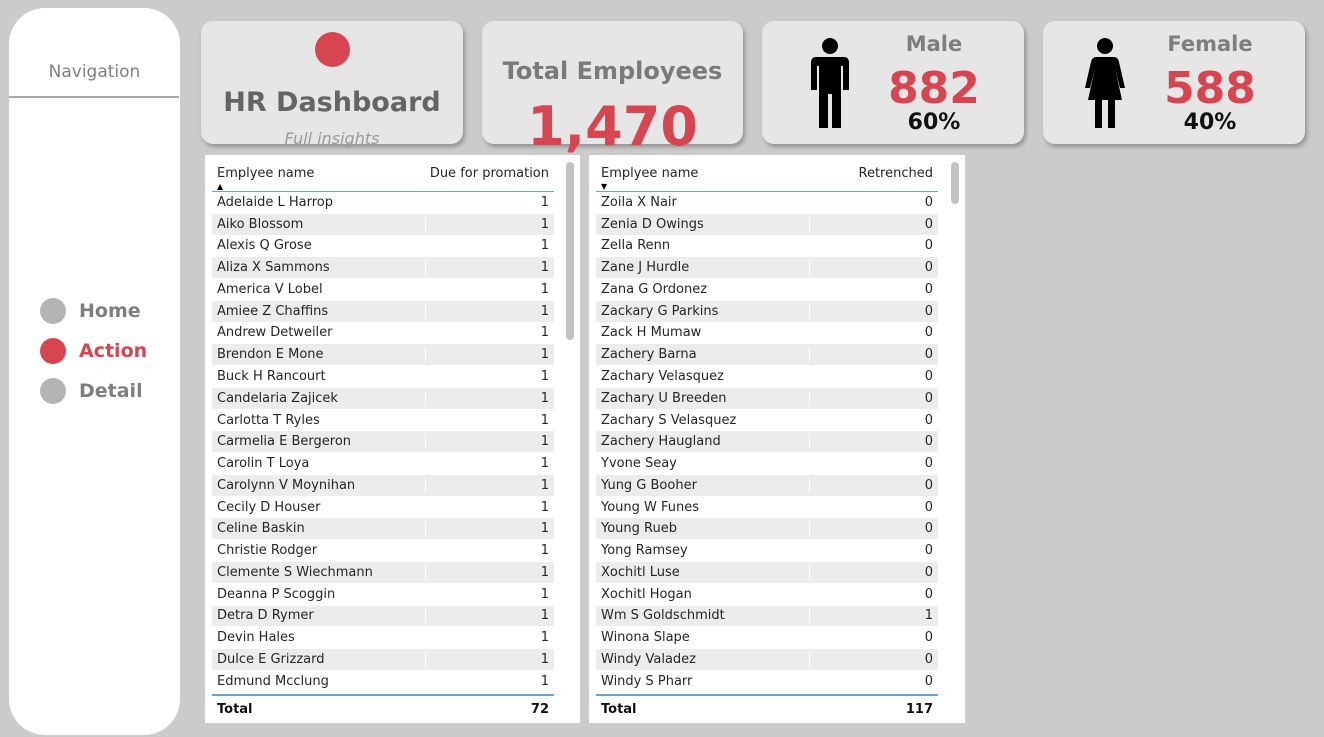 The width and height of the screenshot is (1324, 737). Describe the element at coordinates (767, 485) in the screenshot. I see `table-row: Yung G Booher 0` at that location.